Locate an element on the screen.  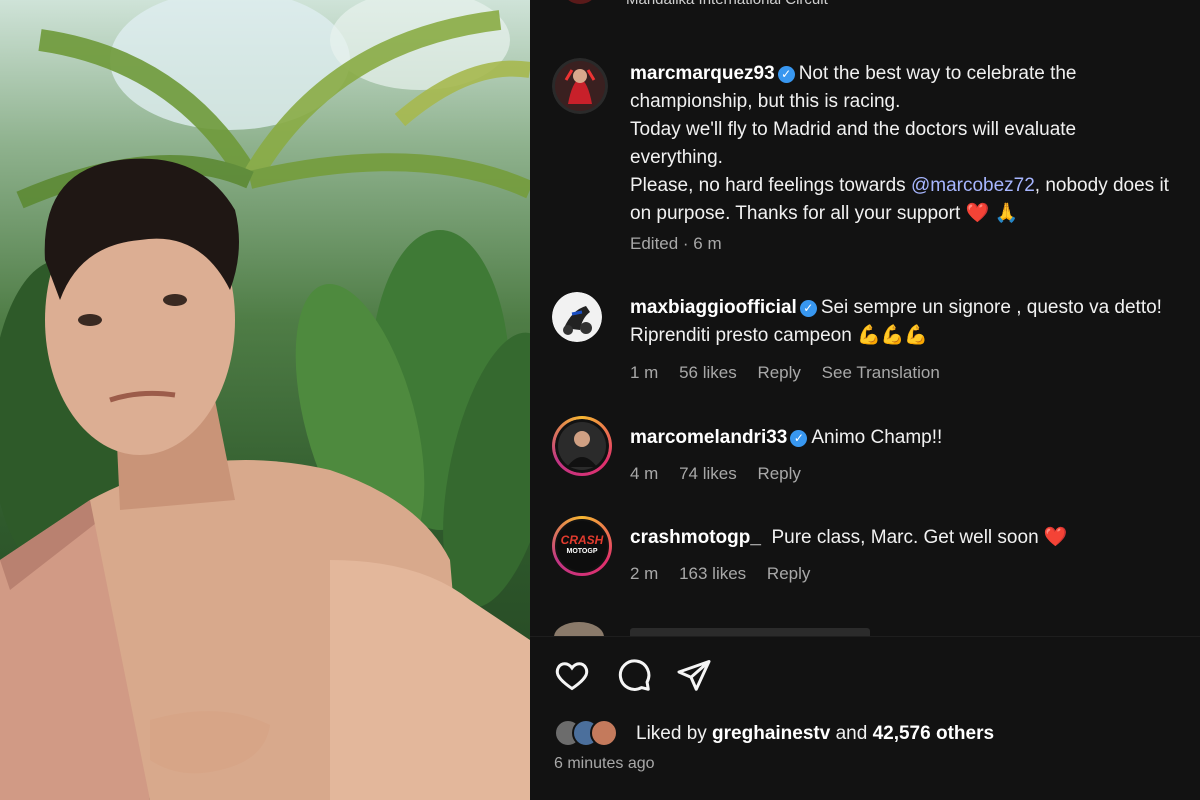
comment-time: 4 m is located at coordinates (644, 473).